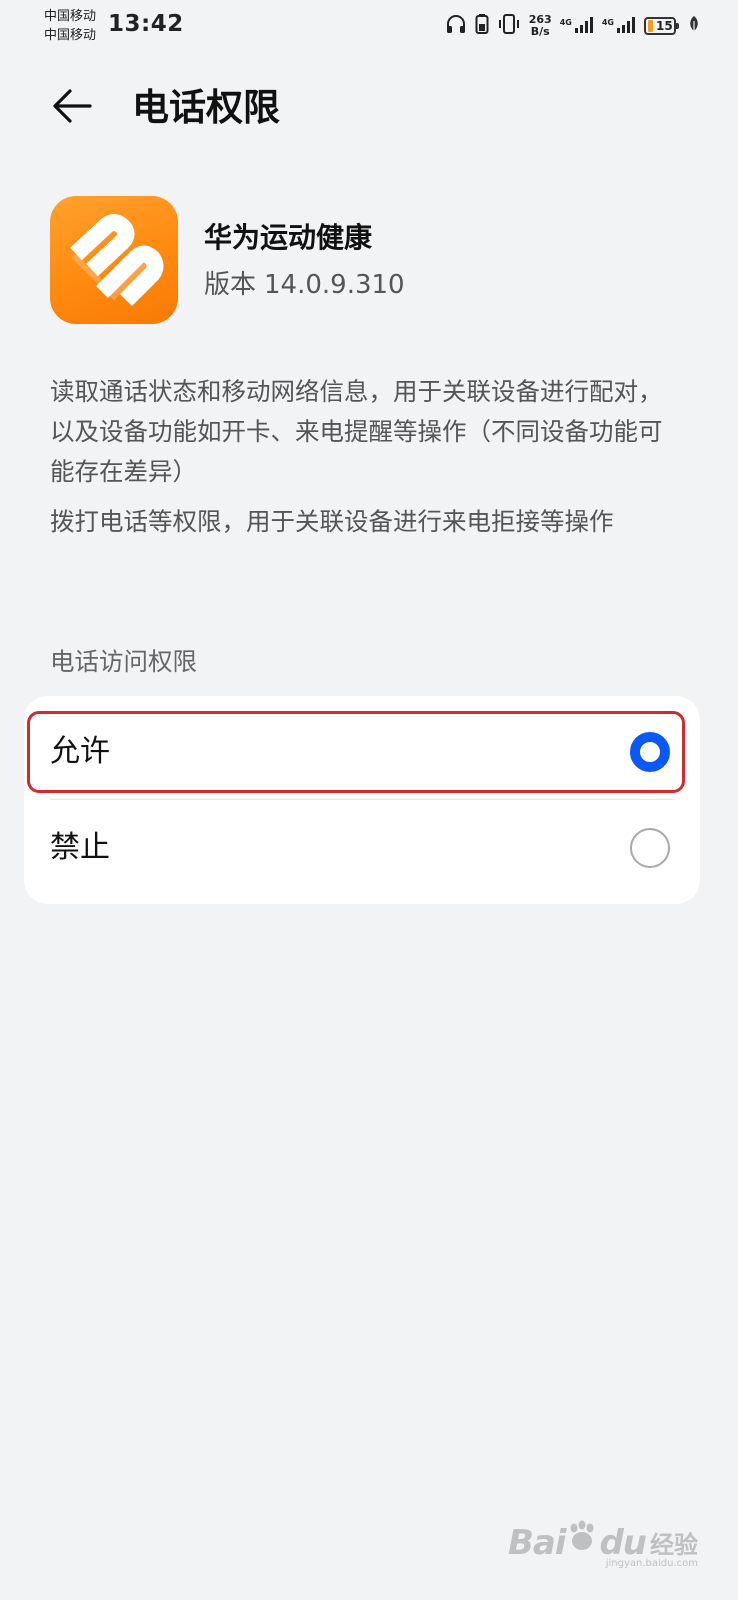  Describe the element at coordinates (650, 848) in the screenshot. I see `radio-unselected-icon` at that location.